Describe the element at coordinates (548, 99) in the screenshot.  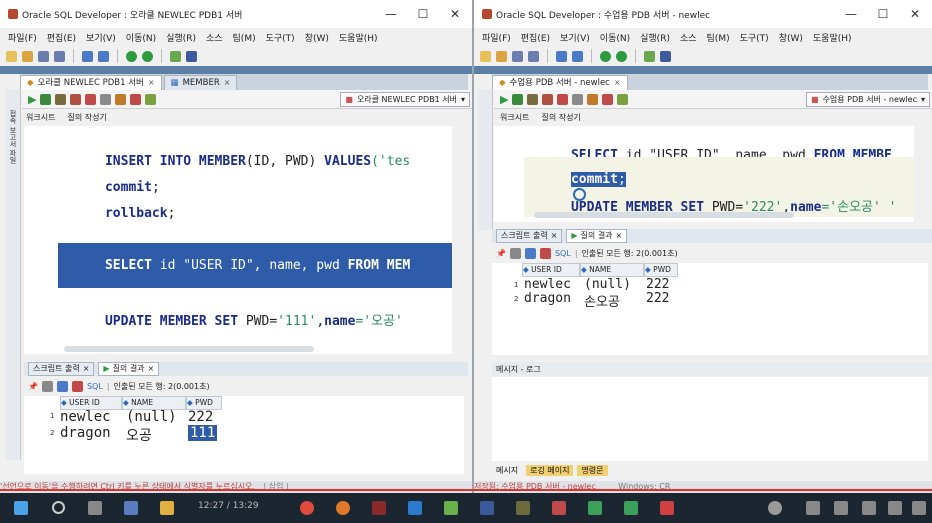
I see `rollback-icon` at that location.